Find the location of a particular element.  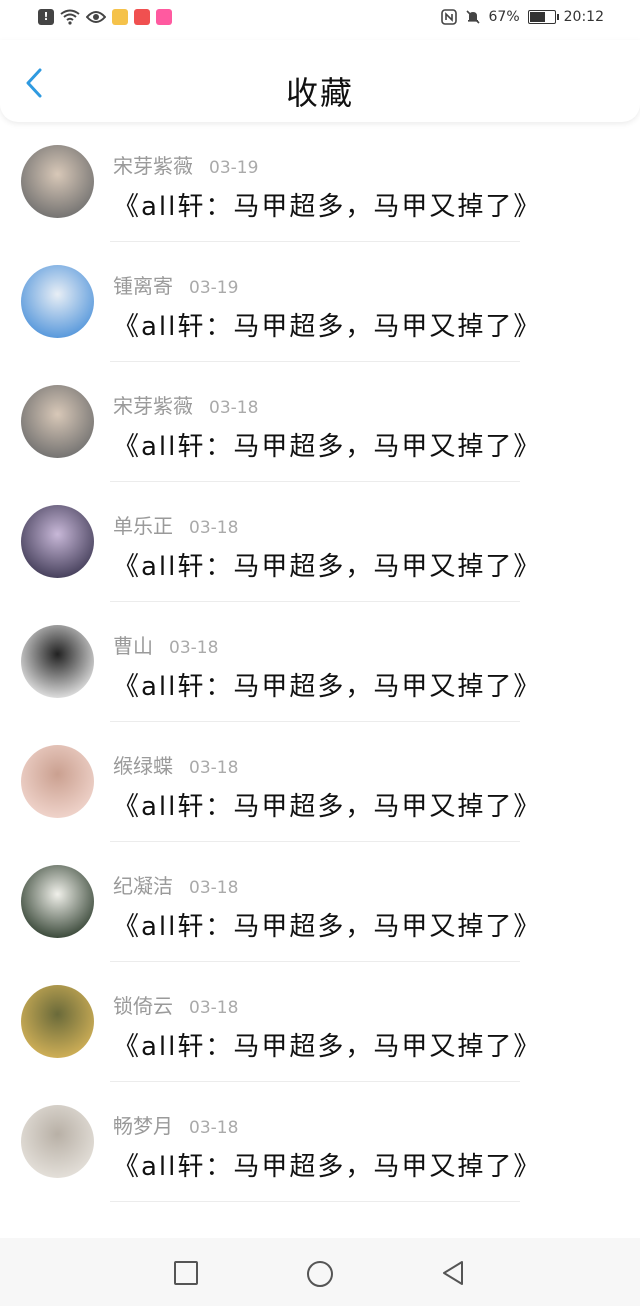

item-meta: 单乐正 03-18 is located at coordinates (175, 524).